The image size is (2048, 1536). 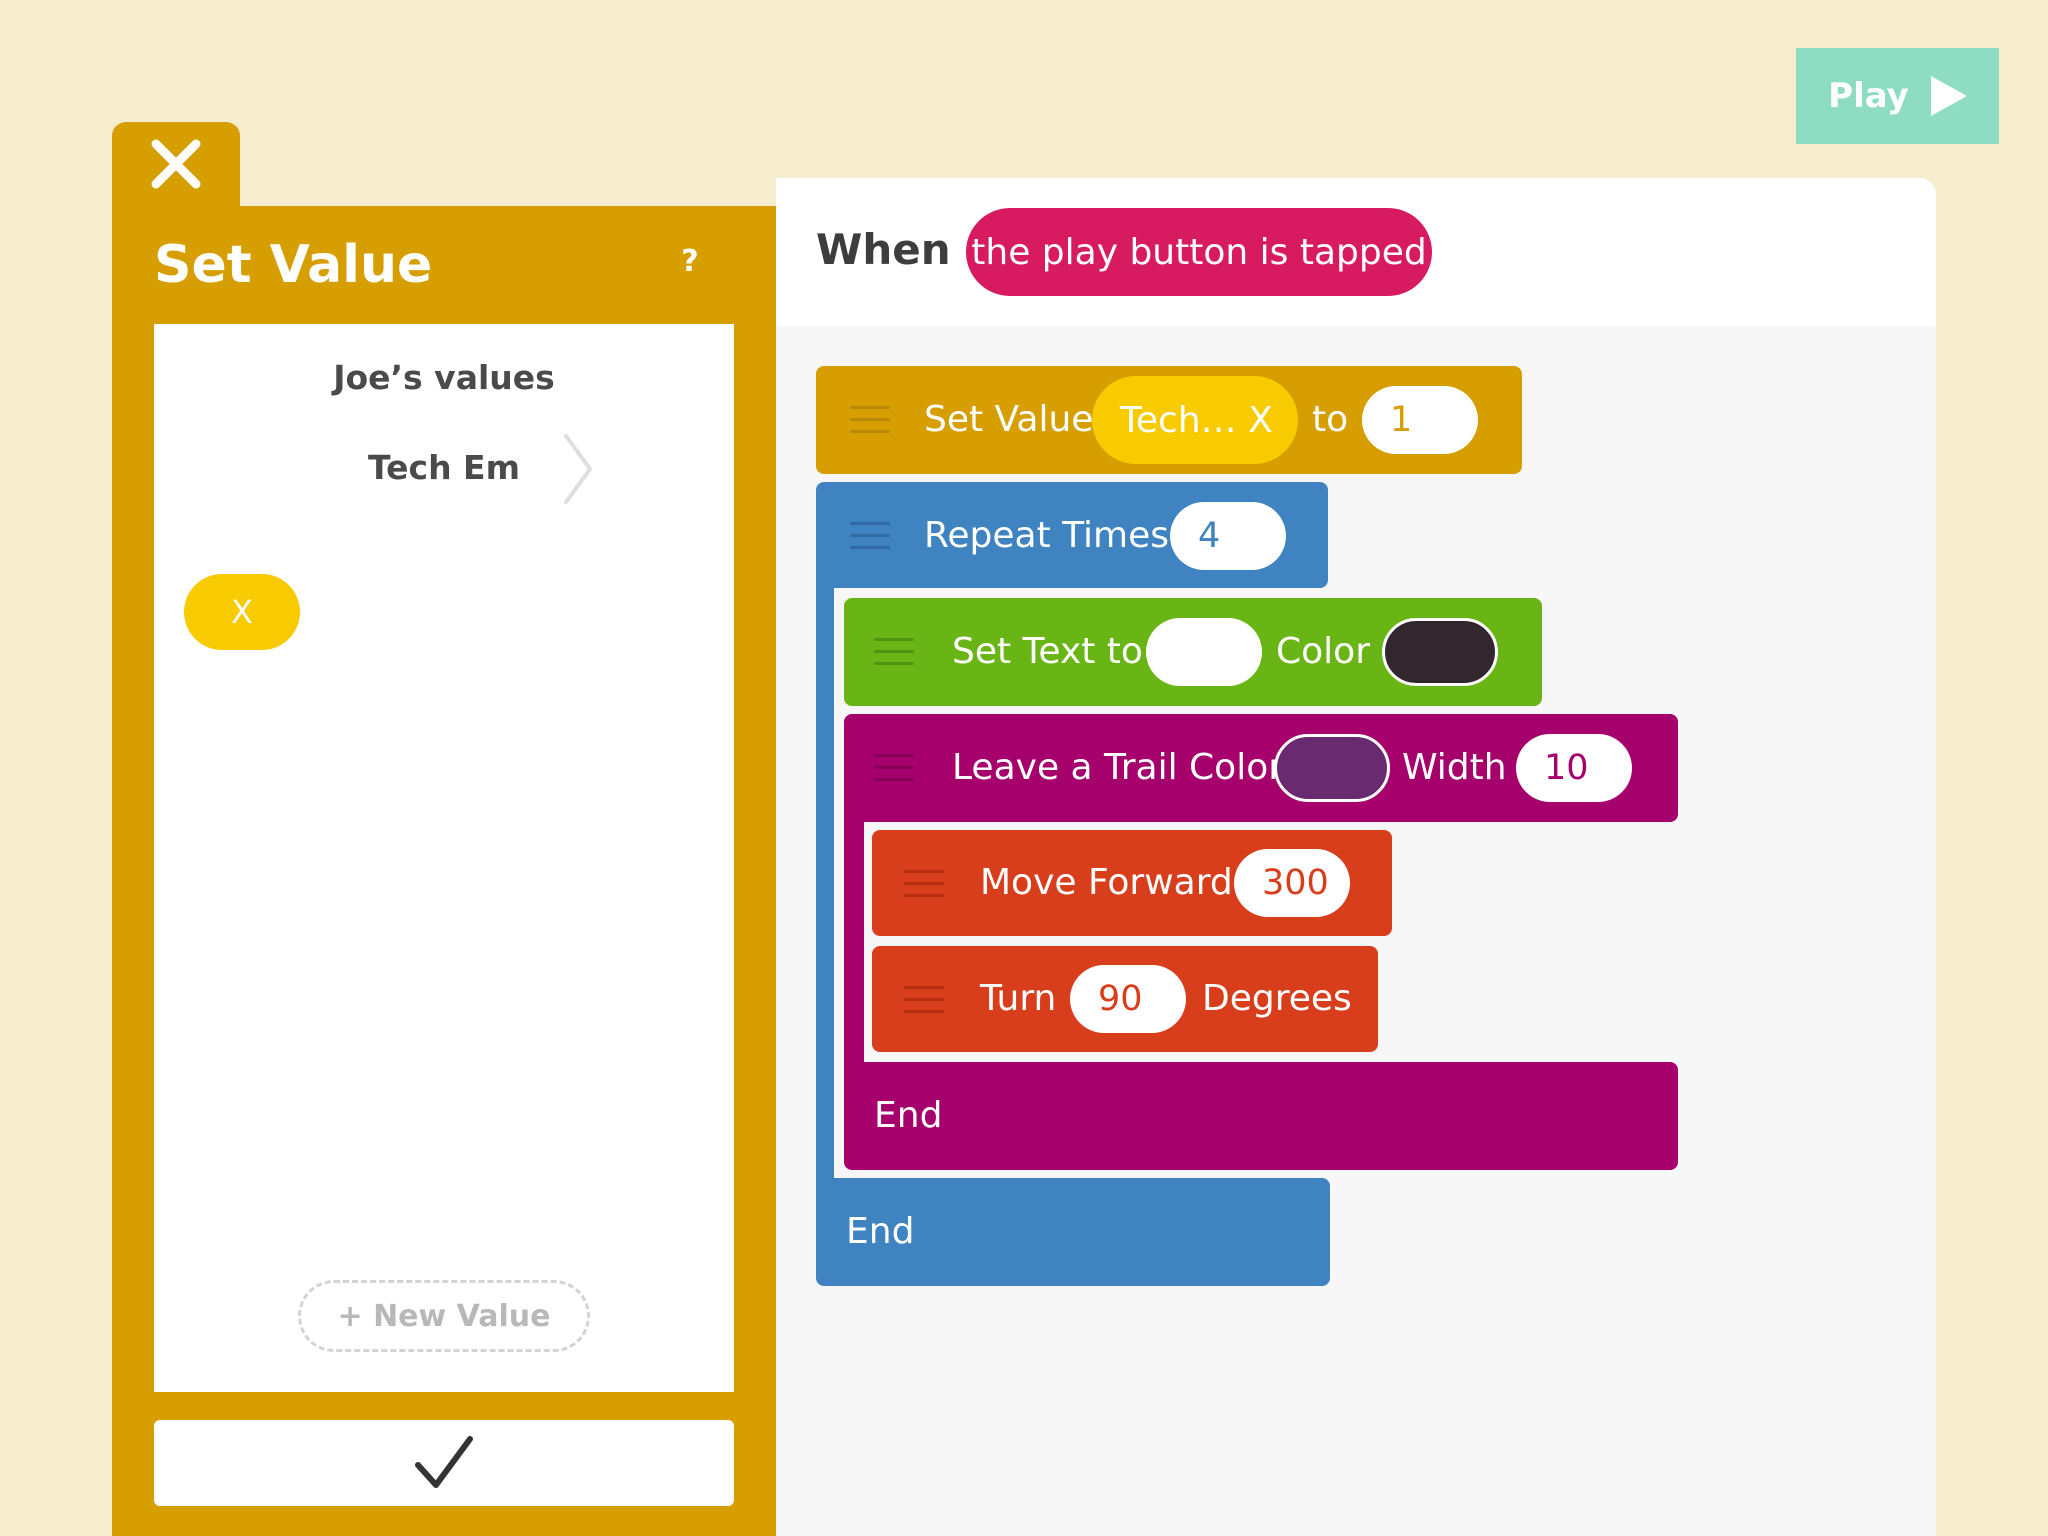 I want to click on new-value-button: + New Value, so click(x=444, y=1316).